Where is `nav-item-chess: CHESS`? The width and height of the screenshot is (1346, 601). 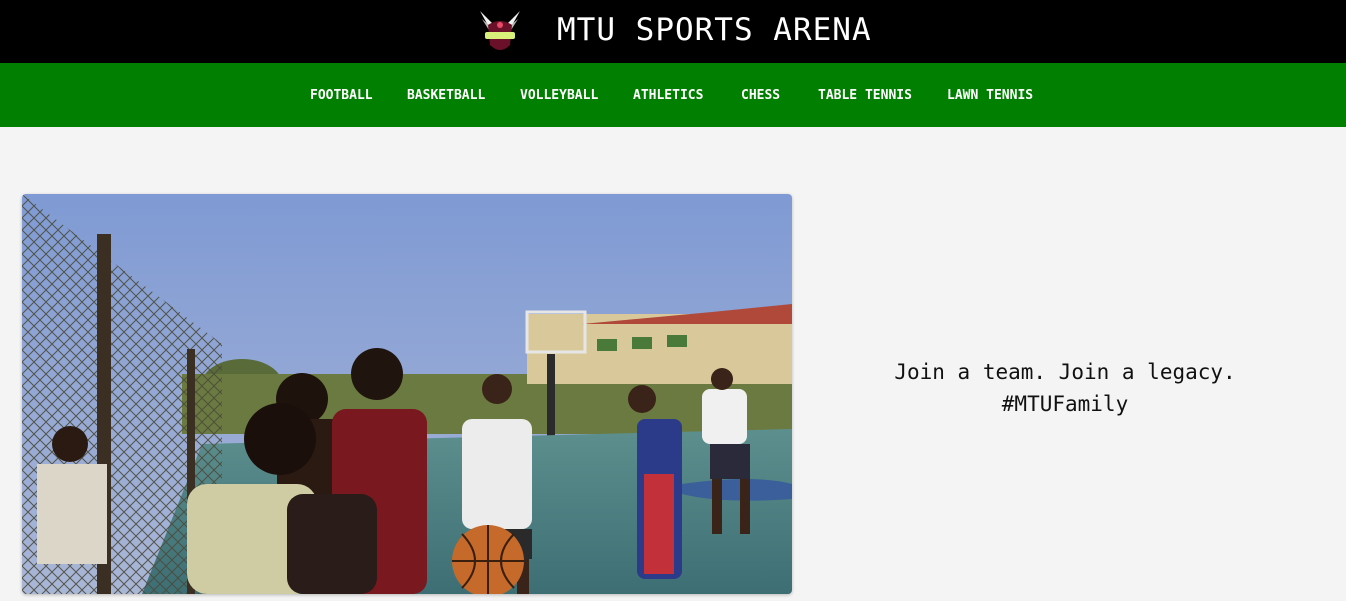 nav-item-chess: CHESS is located at coordinates (760, 95).